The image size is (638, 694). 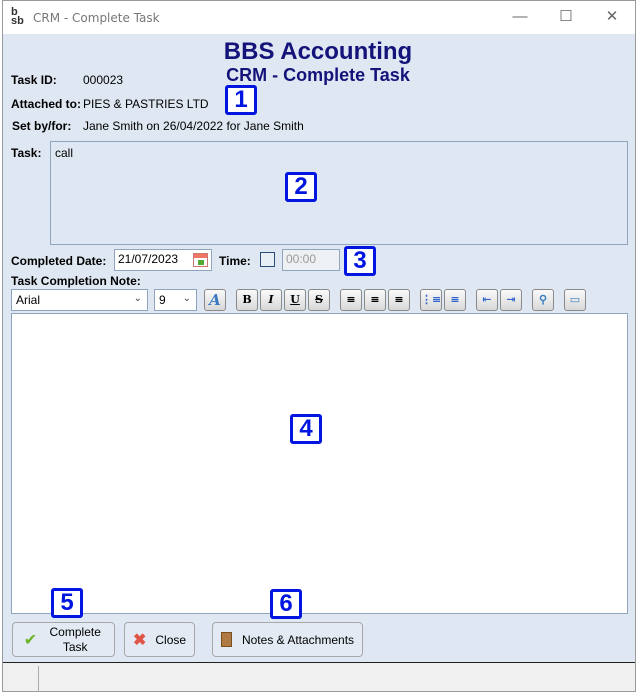 What do you see at coordinates (360, 261) in the screenshot?
I see `annotation-badge: 3` at bounding box center [360, 261].